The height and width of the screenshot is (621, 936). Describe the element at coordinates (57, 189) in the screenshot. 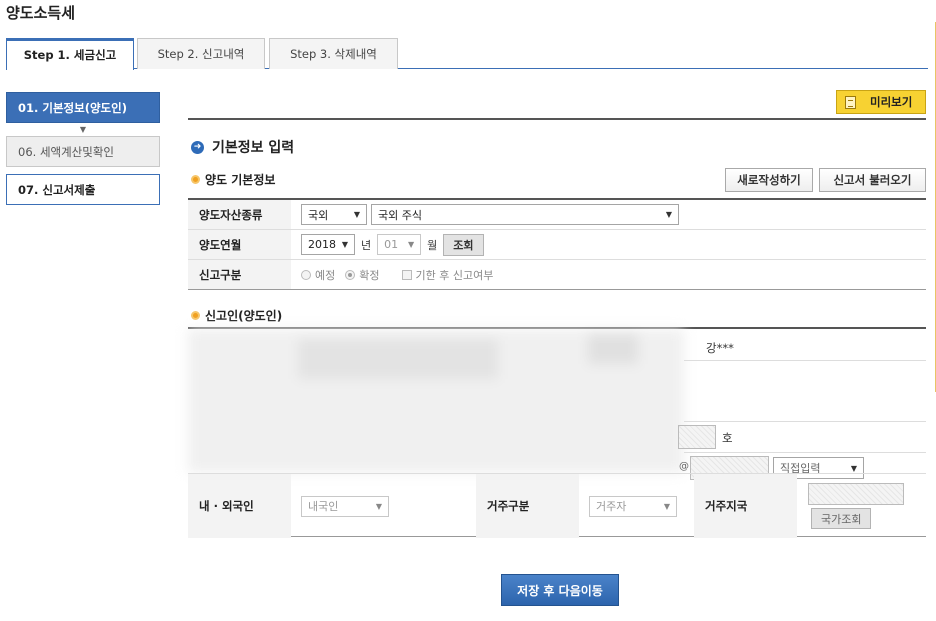

I see `sidebar-item-label: 07. 신고서제출` at that location.